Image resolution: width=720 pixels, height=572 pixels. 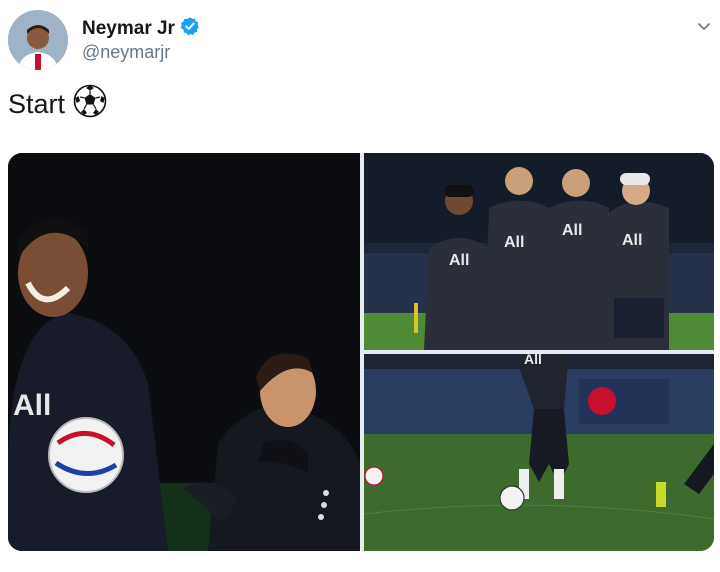 What do you see at coordinates (128, 29) in the screenshot?
I see `display-name: Neymar Jr` at bounding box center [128, 29].